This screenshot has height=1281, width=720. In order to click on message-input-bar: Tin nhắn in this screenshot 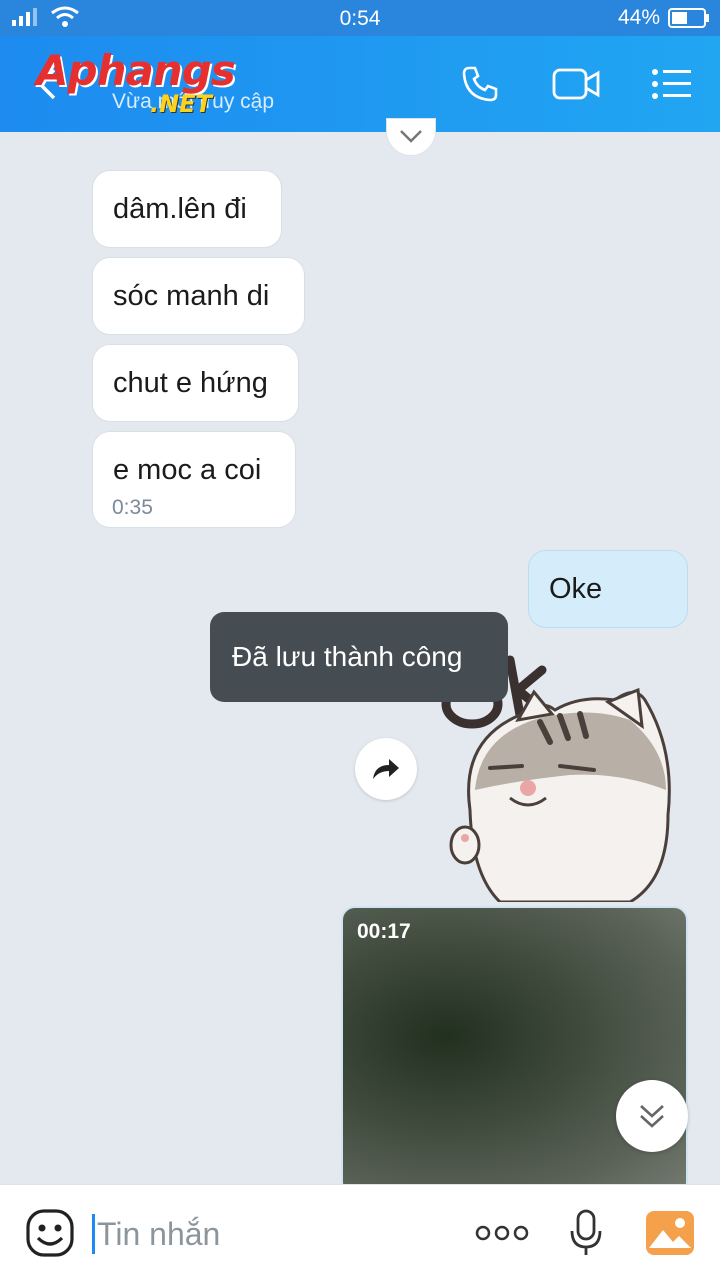, I will do `click(360, 1232)`.